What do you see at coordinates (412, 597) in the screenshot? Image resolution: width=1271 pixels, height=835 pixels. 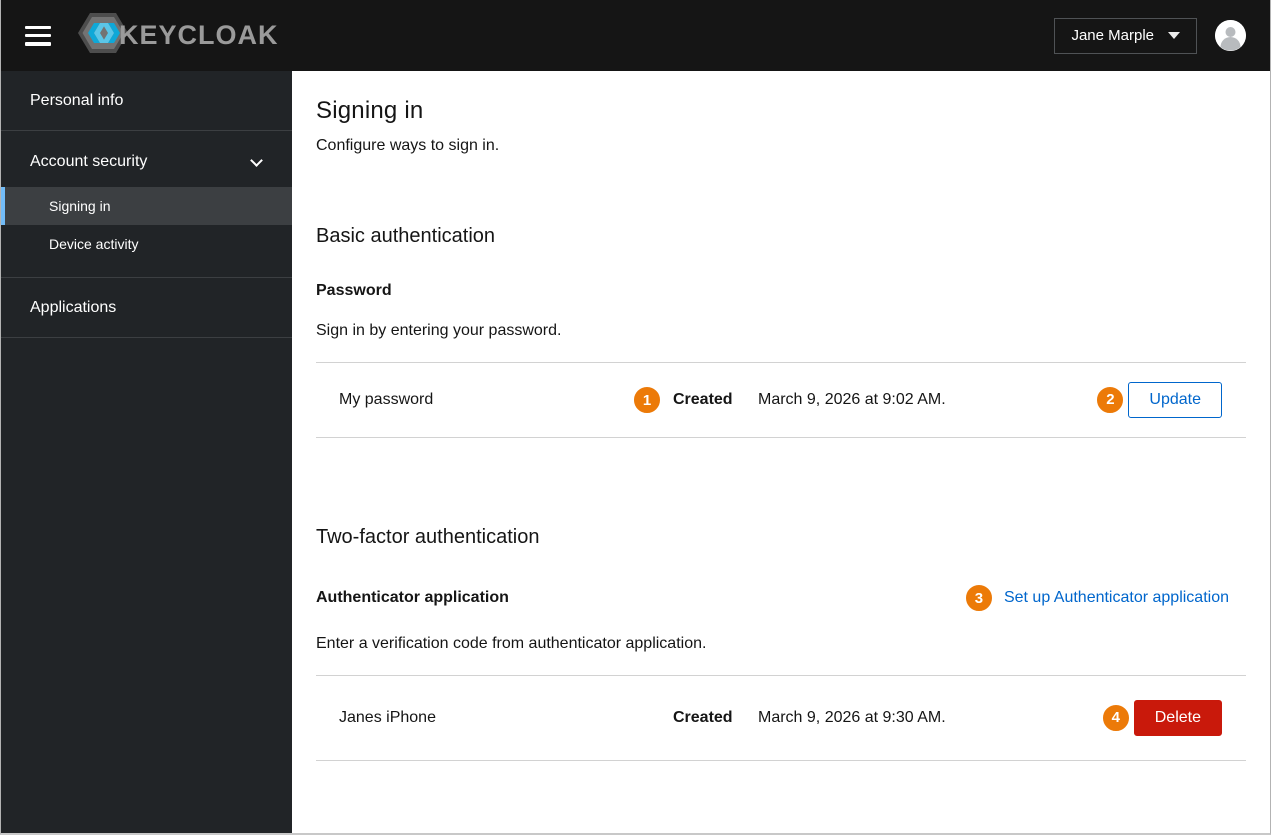 I see `authenticator-application-title: Authenticator application` at bounding box center [412, 597].